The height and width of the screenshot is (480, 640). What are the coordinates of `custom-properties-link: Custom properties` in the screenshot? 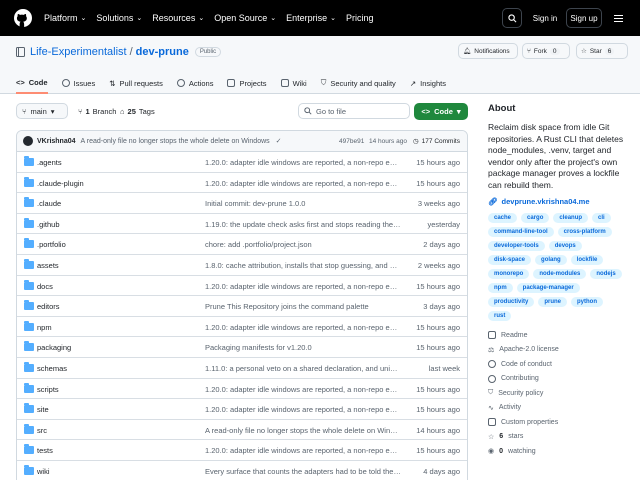 It's located at (558, 422).